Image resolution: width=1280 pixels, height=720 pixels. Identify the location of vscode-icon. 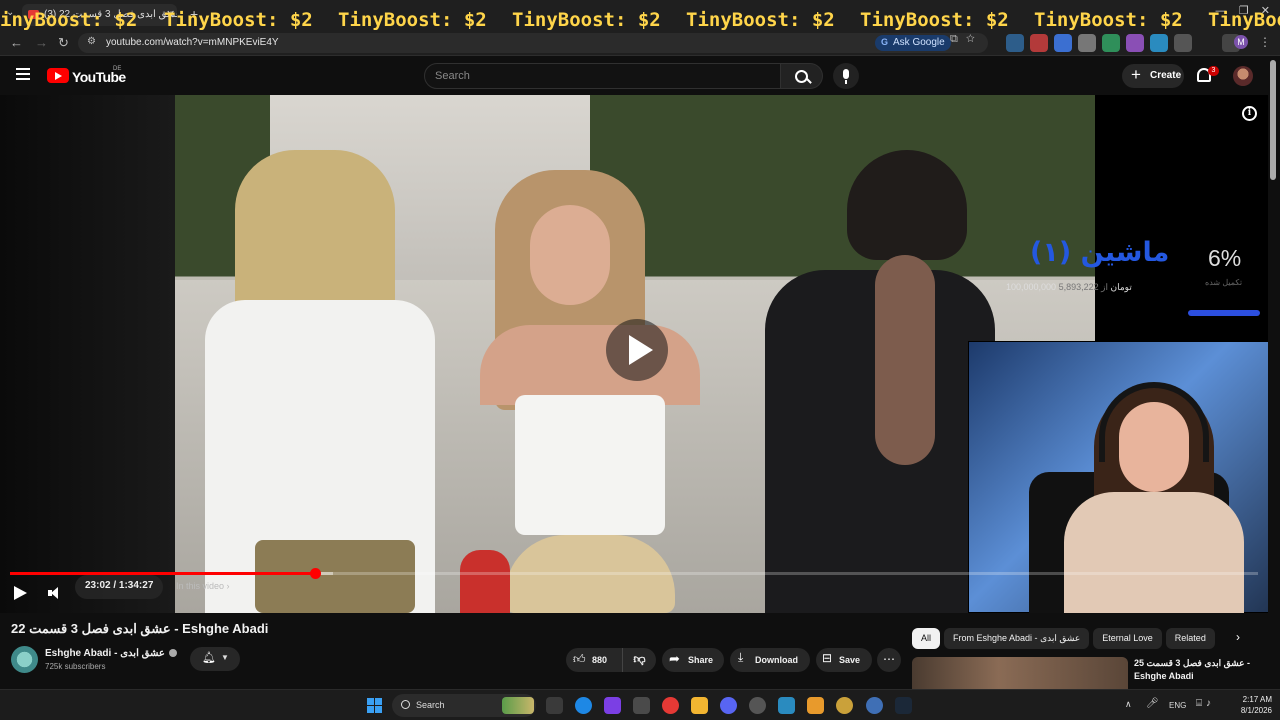
(786, 705).